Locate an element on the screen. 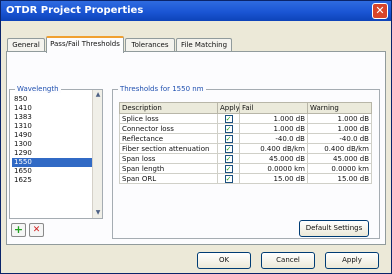  plus-icon: + is located at coordinates (18, 229).